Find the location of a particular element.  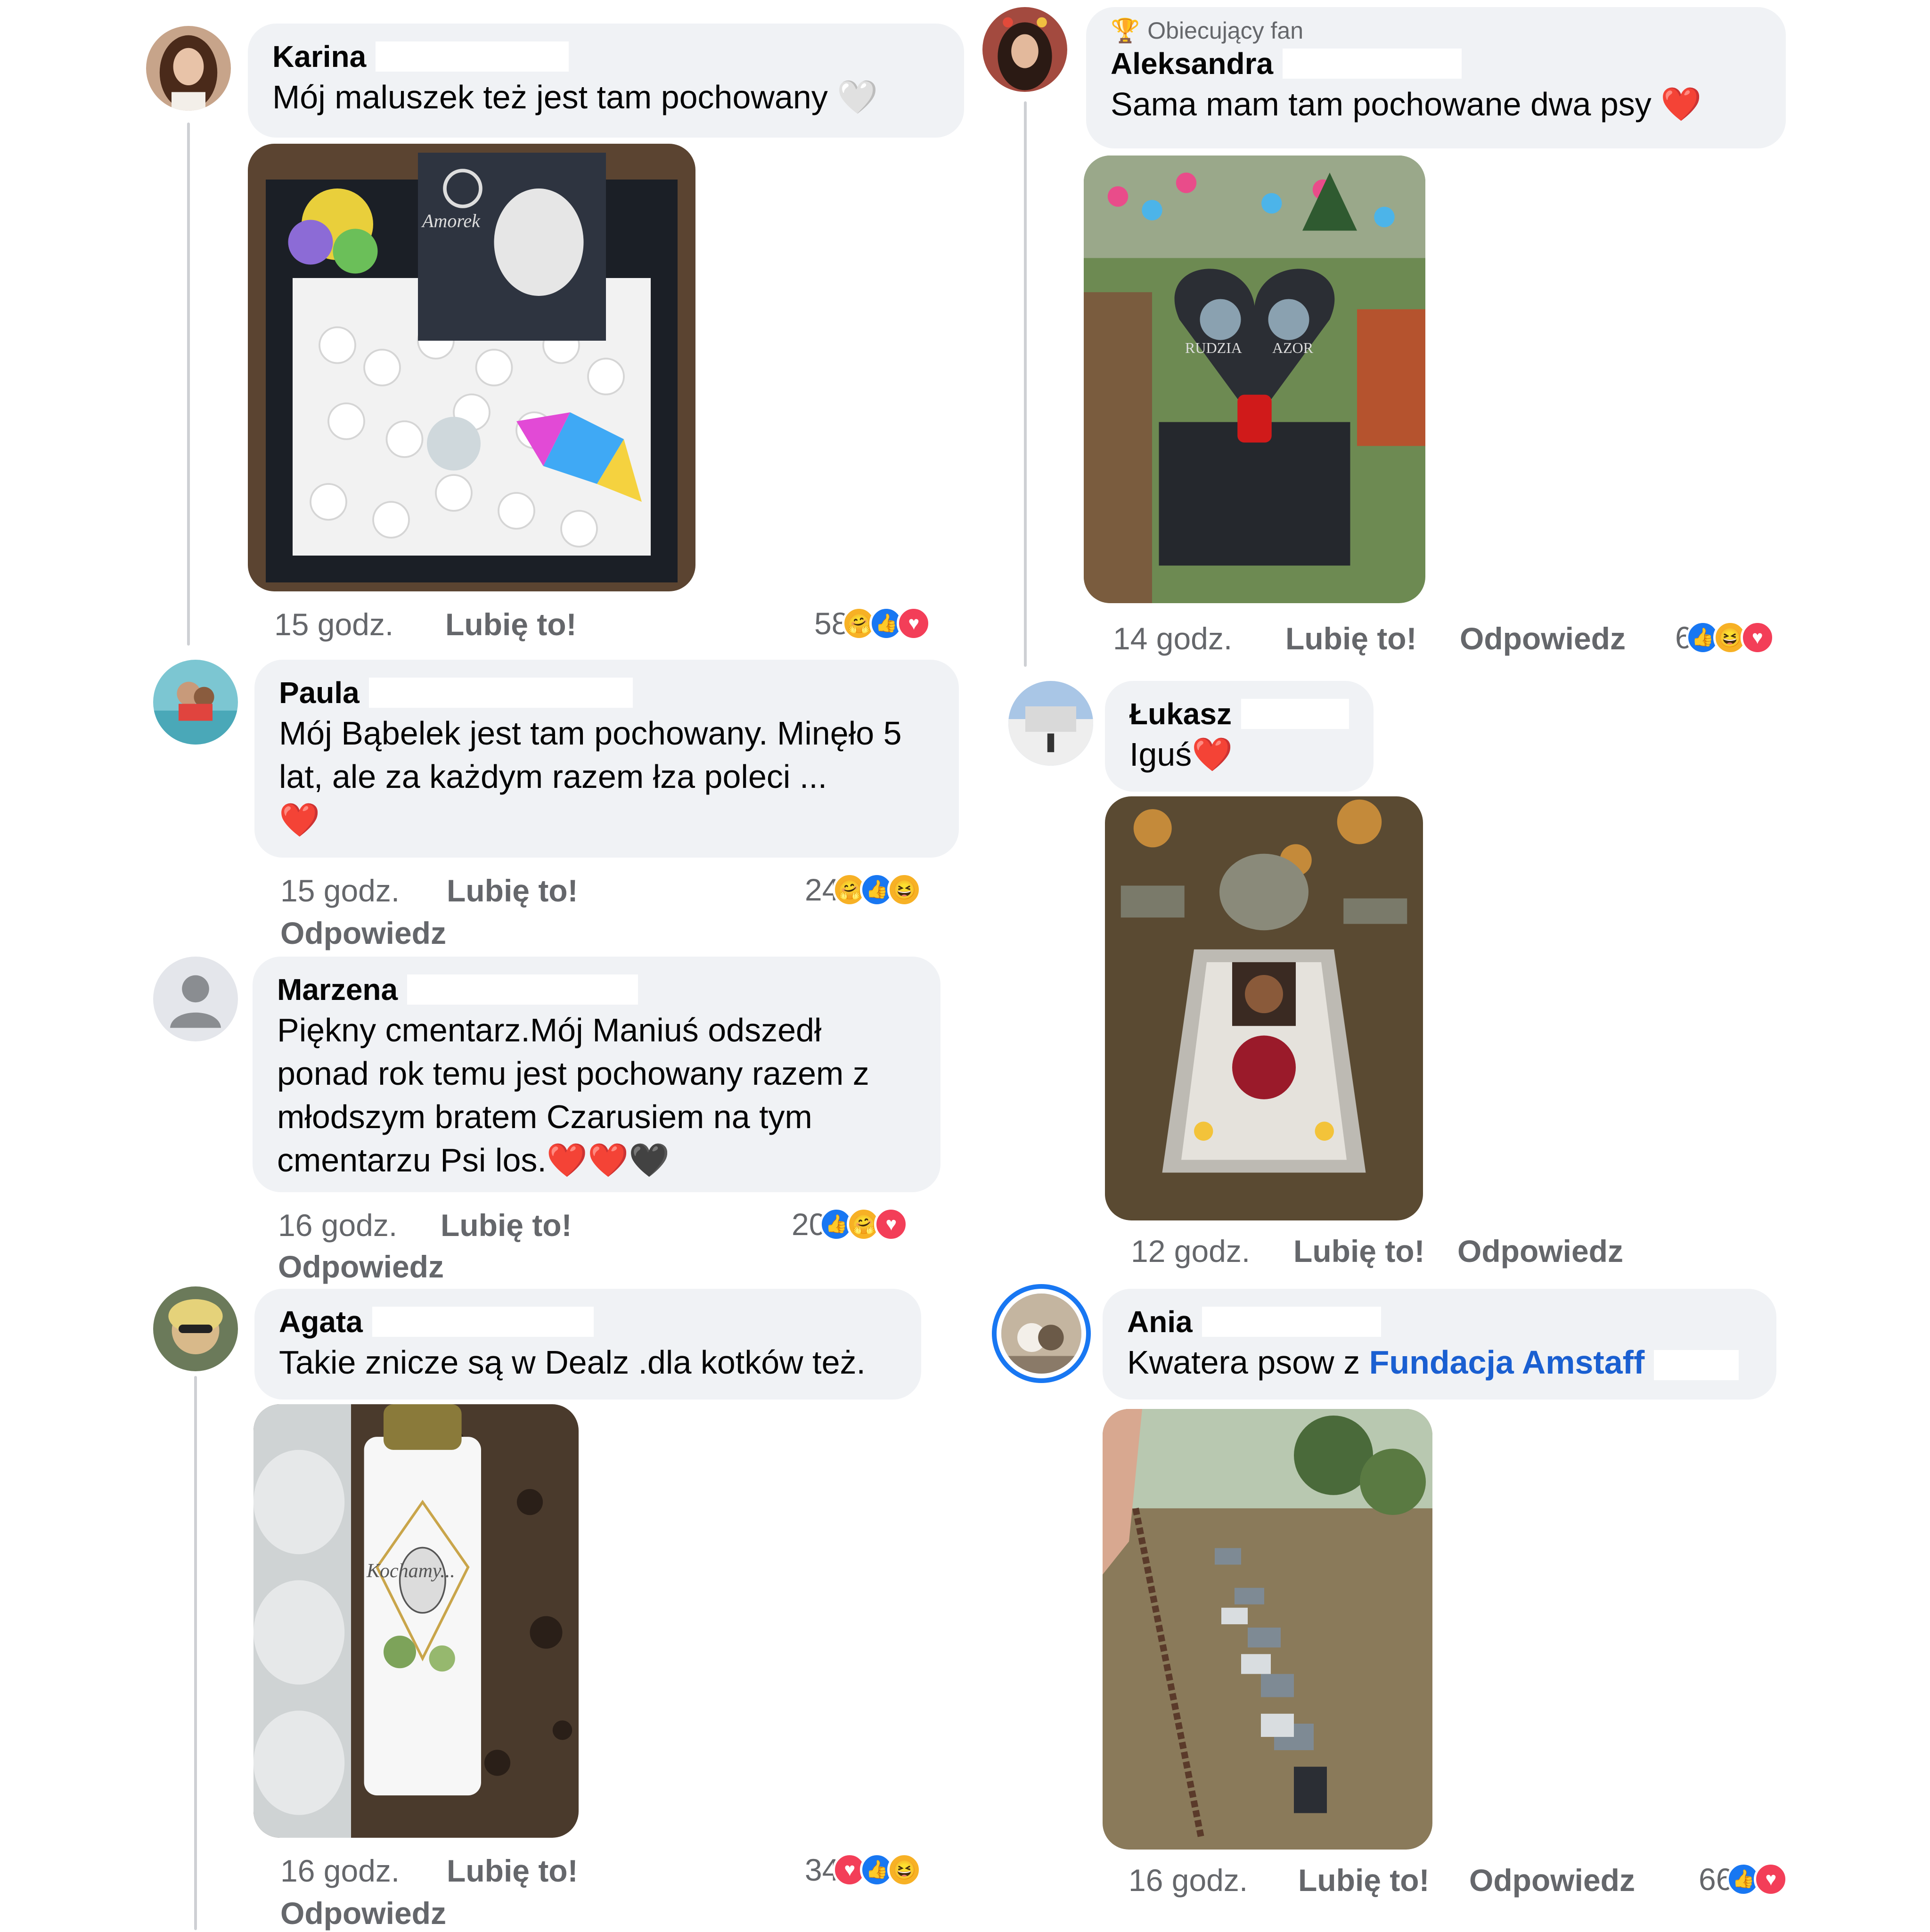

author-name: Karina is located at coordinates (319, 56).